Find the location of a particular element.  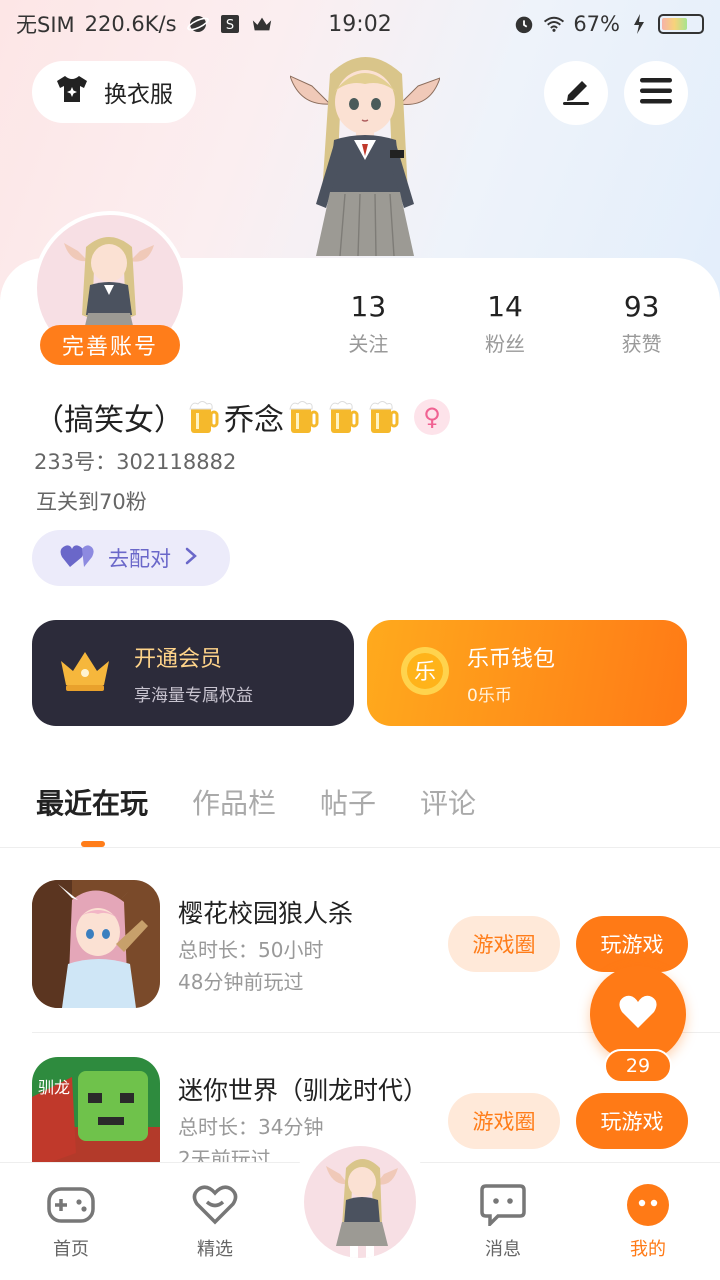

svg-text: S is located at coordinates (229, 25).